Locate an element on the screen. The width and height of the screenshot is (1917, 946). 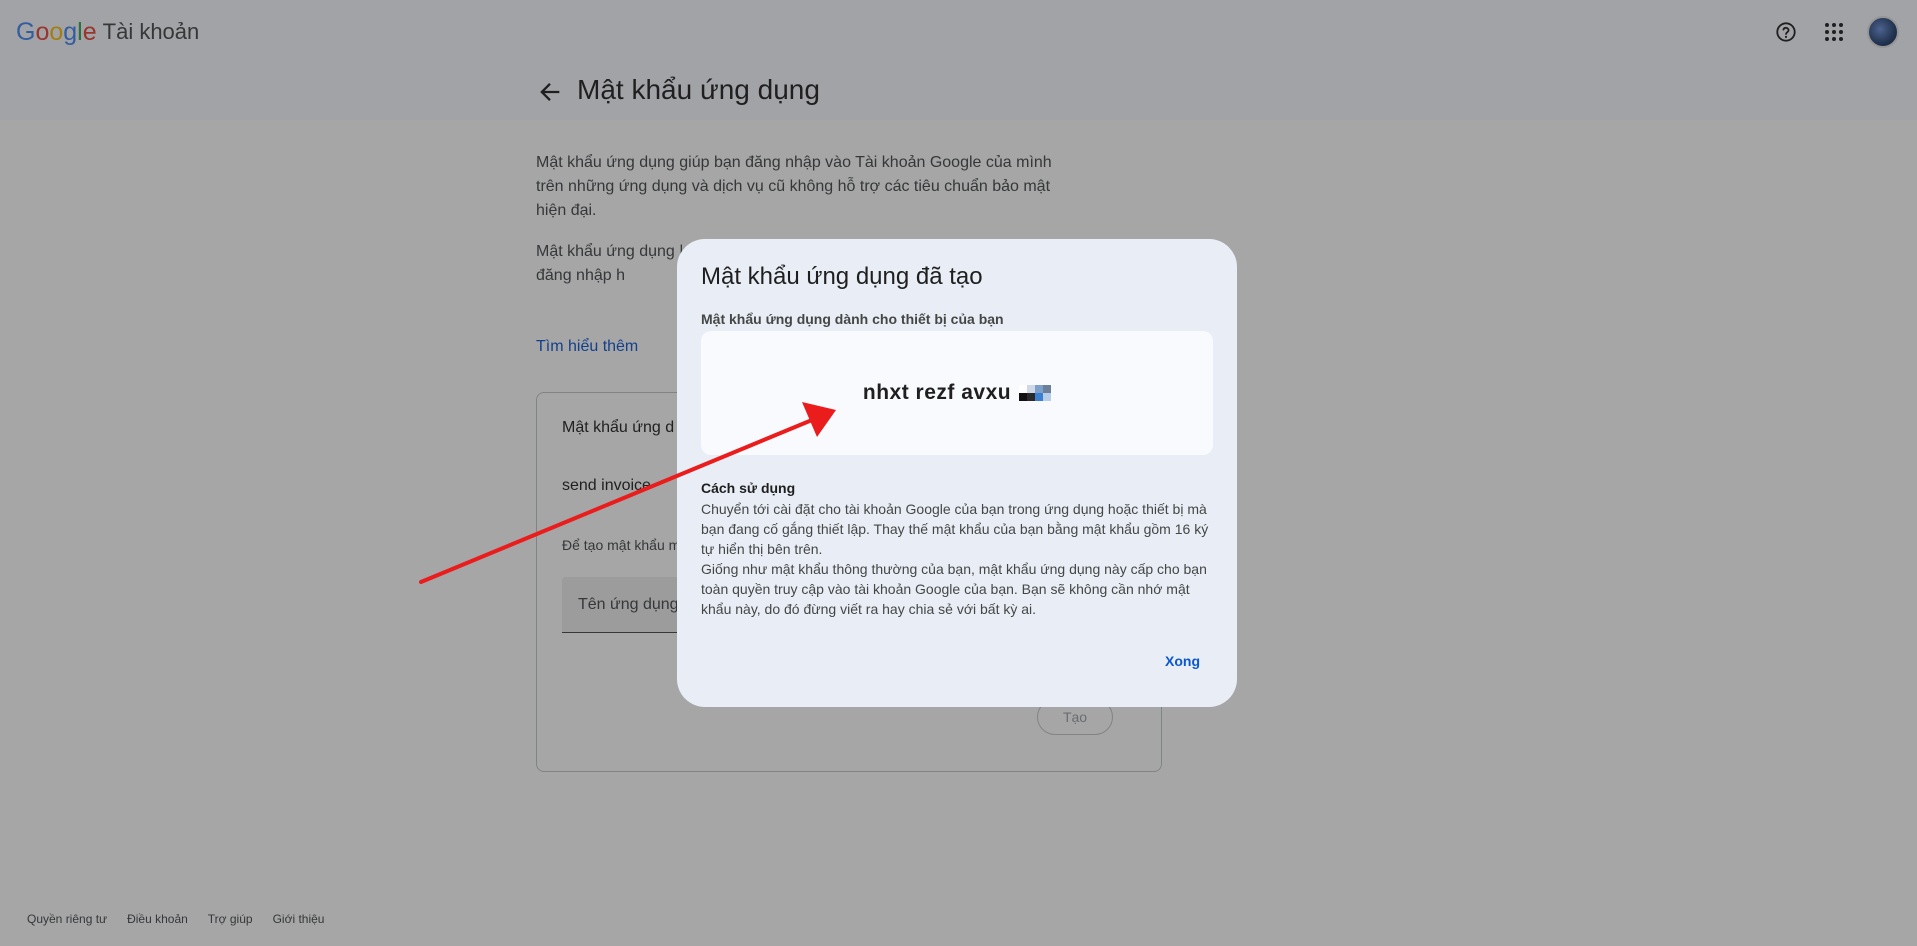
how-to-use-heading: Cách sử dụng is located at coordinates (748, 488).